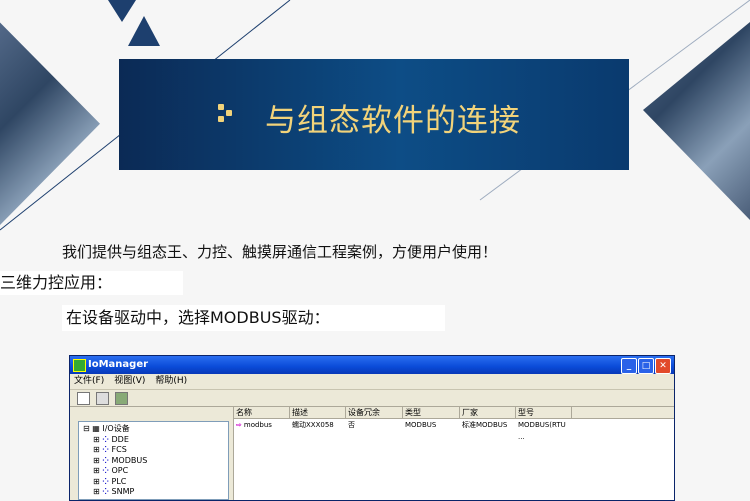 This screenshot has height=501, width=750. What do you see at coordinates (318, 412) in the screenshot?
I see `col-desc: 描述` at bounding box center [318, 412].